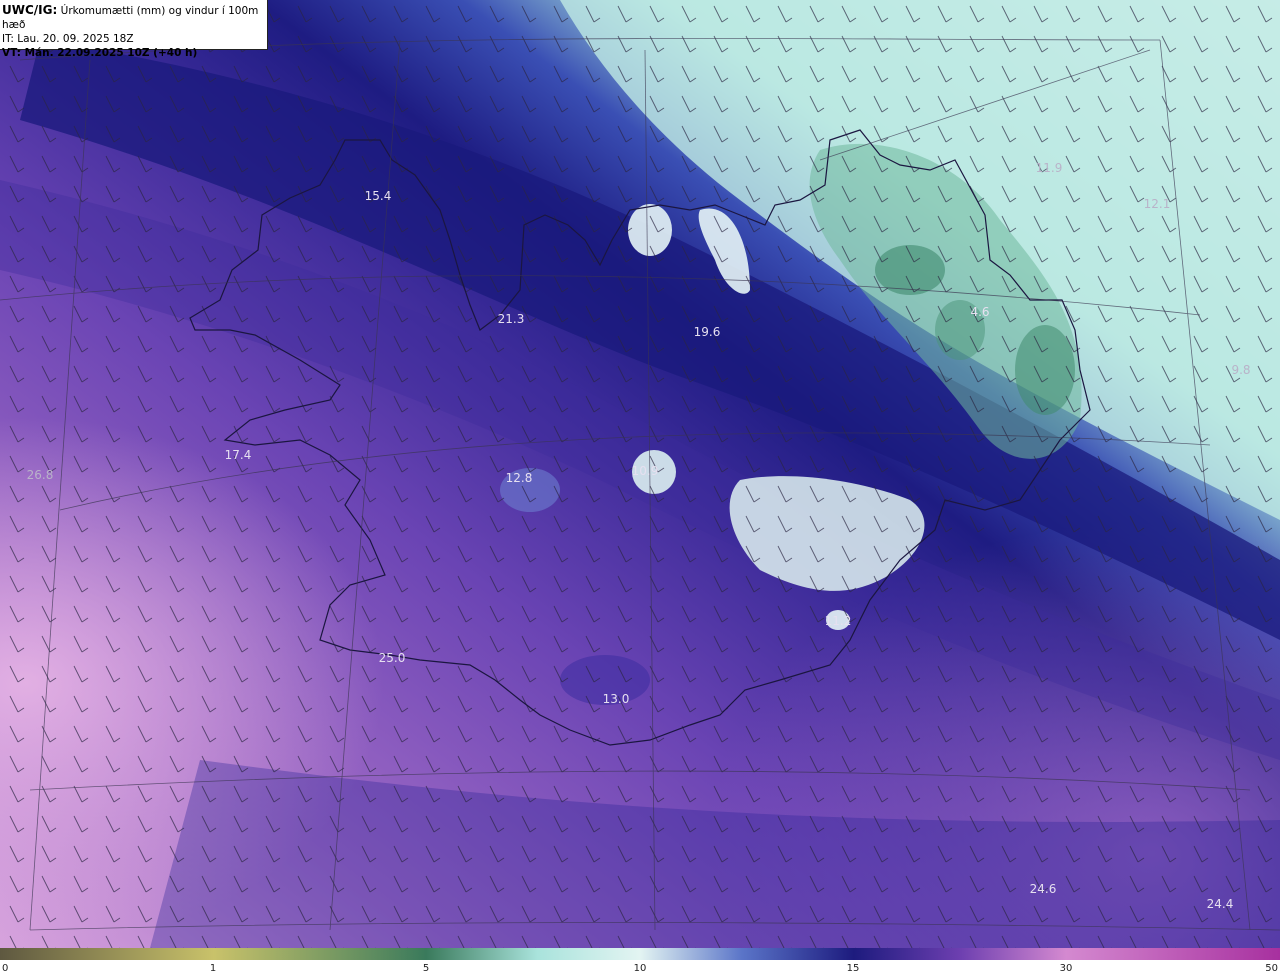 This screenshot has width=1280, height=978. I want to click on precip-value-label: 9.8, so click(1240, 370).